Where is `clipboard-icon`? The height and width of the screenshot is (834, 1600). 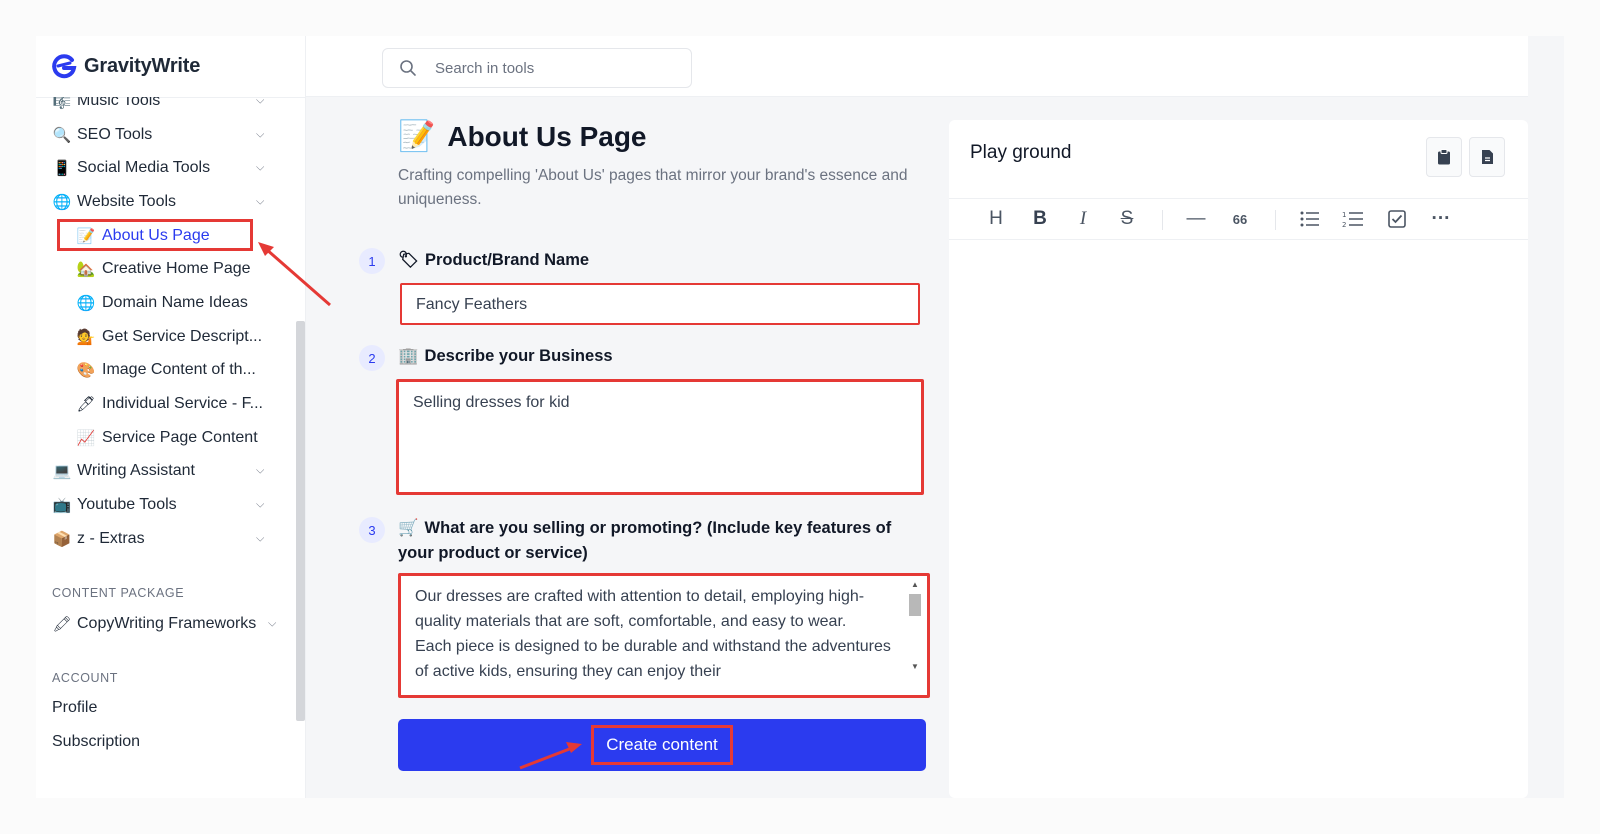 clipboard-icon is located at coordinates (1444, 157).